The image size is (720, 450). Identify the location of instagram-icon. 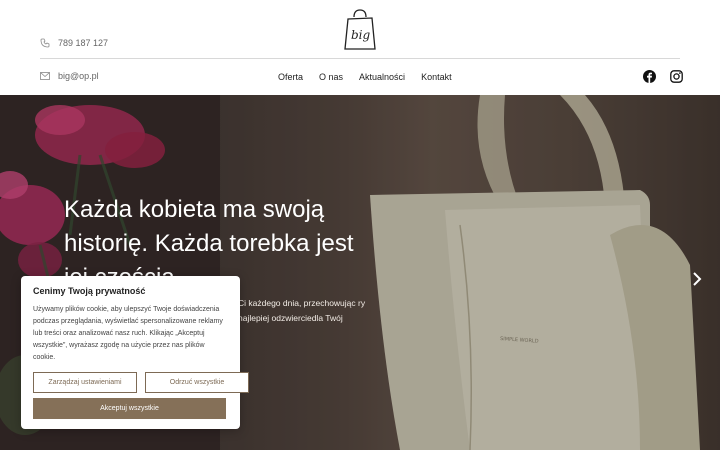
(676, 76).